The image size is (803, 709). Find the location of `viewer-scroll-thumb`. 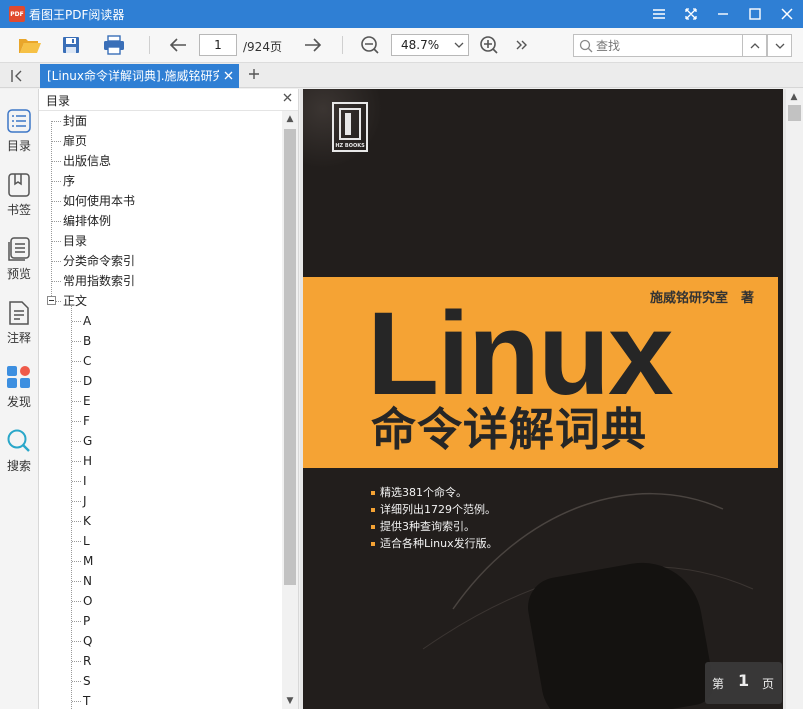

viewer-scroll-thumb is located at coordinates (794, 113).